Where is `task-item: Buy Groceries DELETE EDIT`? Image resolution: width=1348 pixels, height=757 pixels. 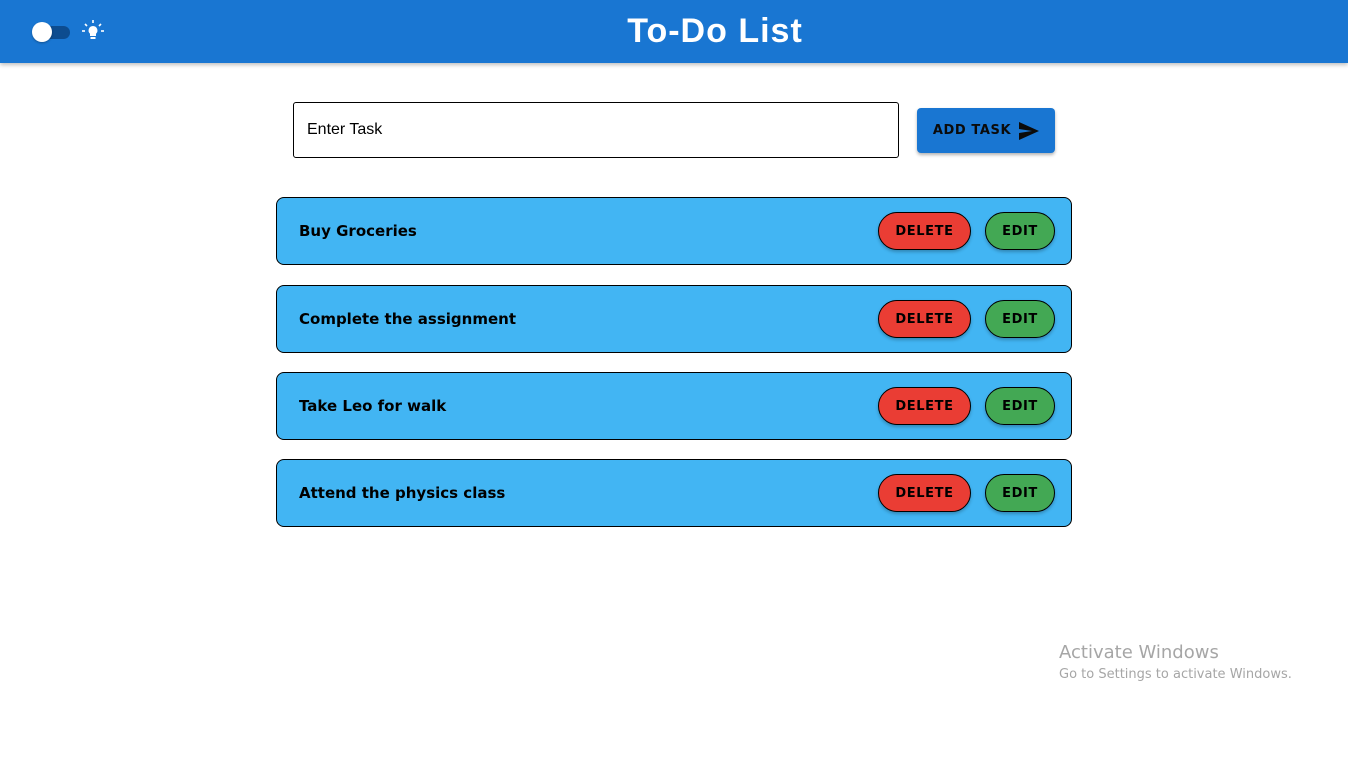 task-item: Buy Groceries DELETE EDIT is located at coordinates (674, 231).